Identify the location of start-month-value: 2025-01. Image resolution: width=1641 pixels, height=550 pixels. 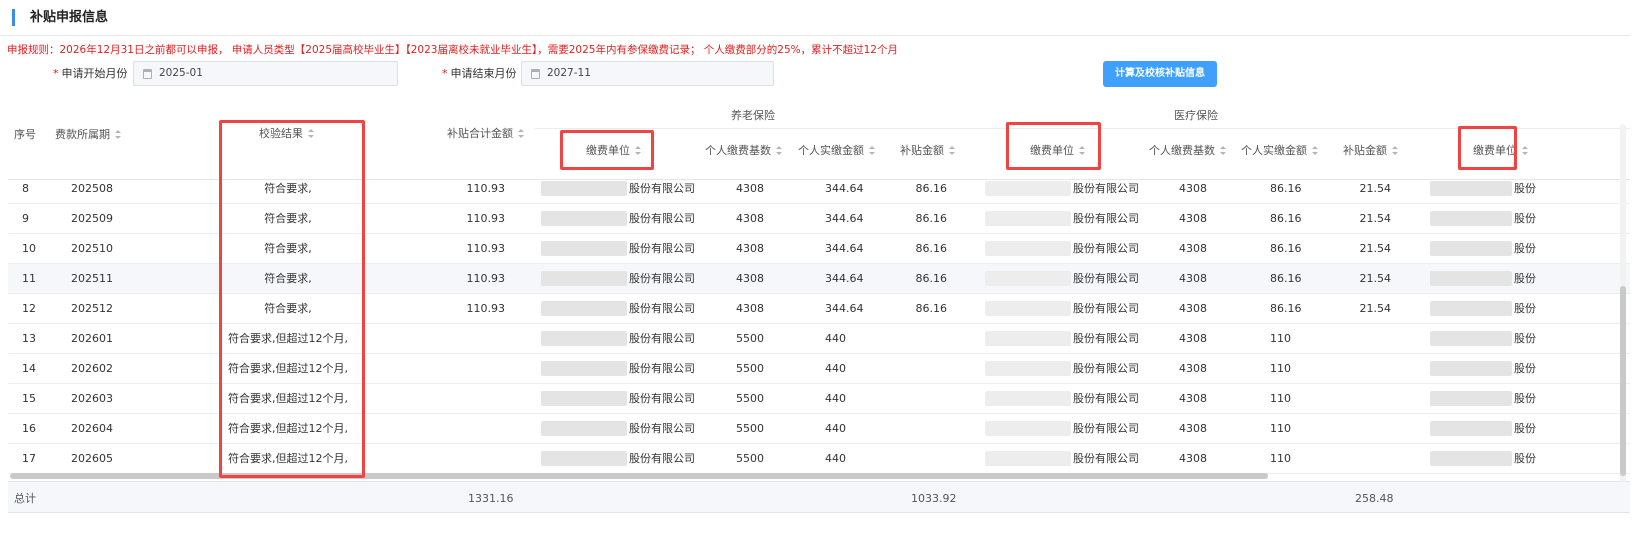
(181, 73).